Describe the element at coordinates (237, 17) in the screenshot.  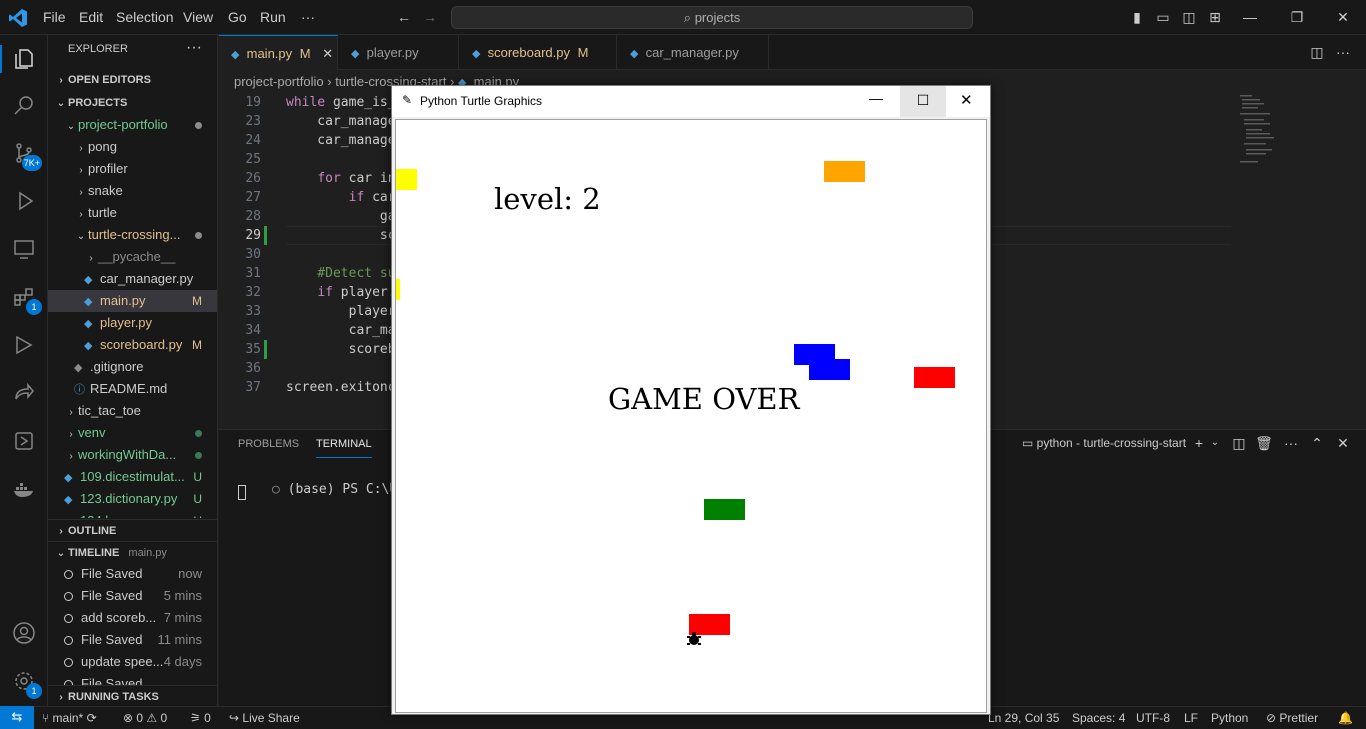
I see `menu-go: Go` at that location.